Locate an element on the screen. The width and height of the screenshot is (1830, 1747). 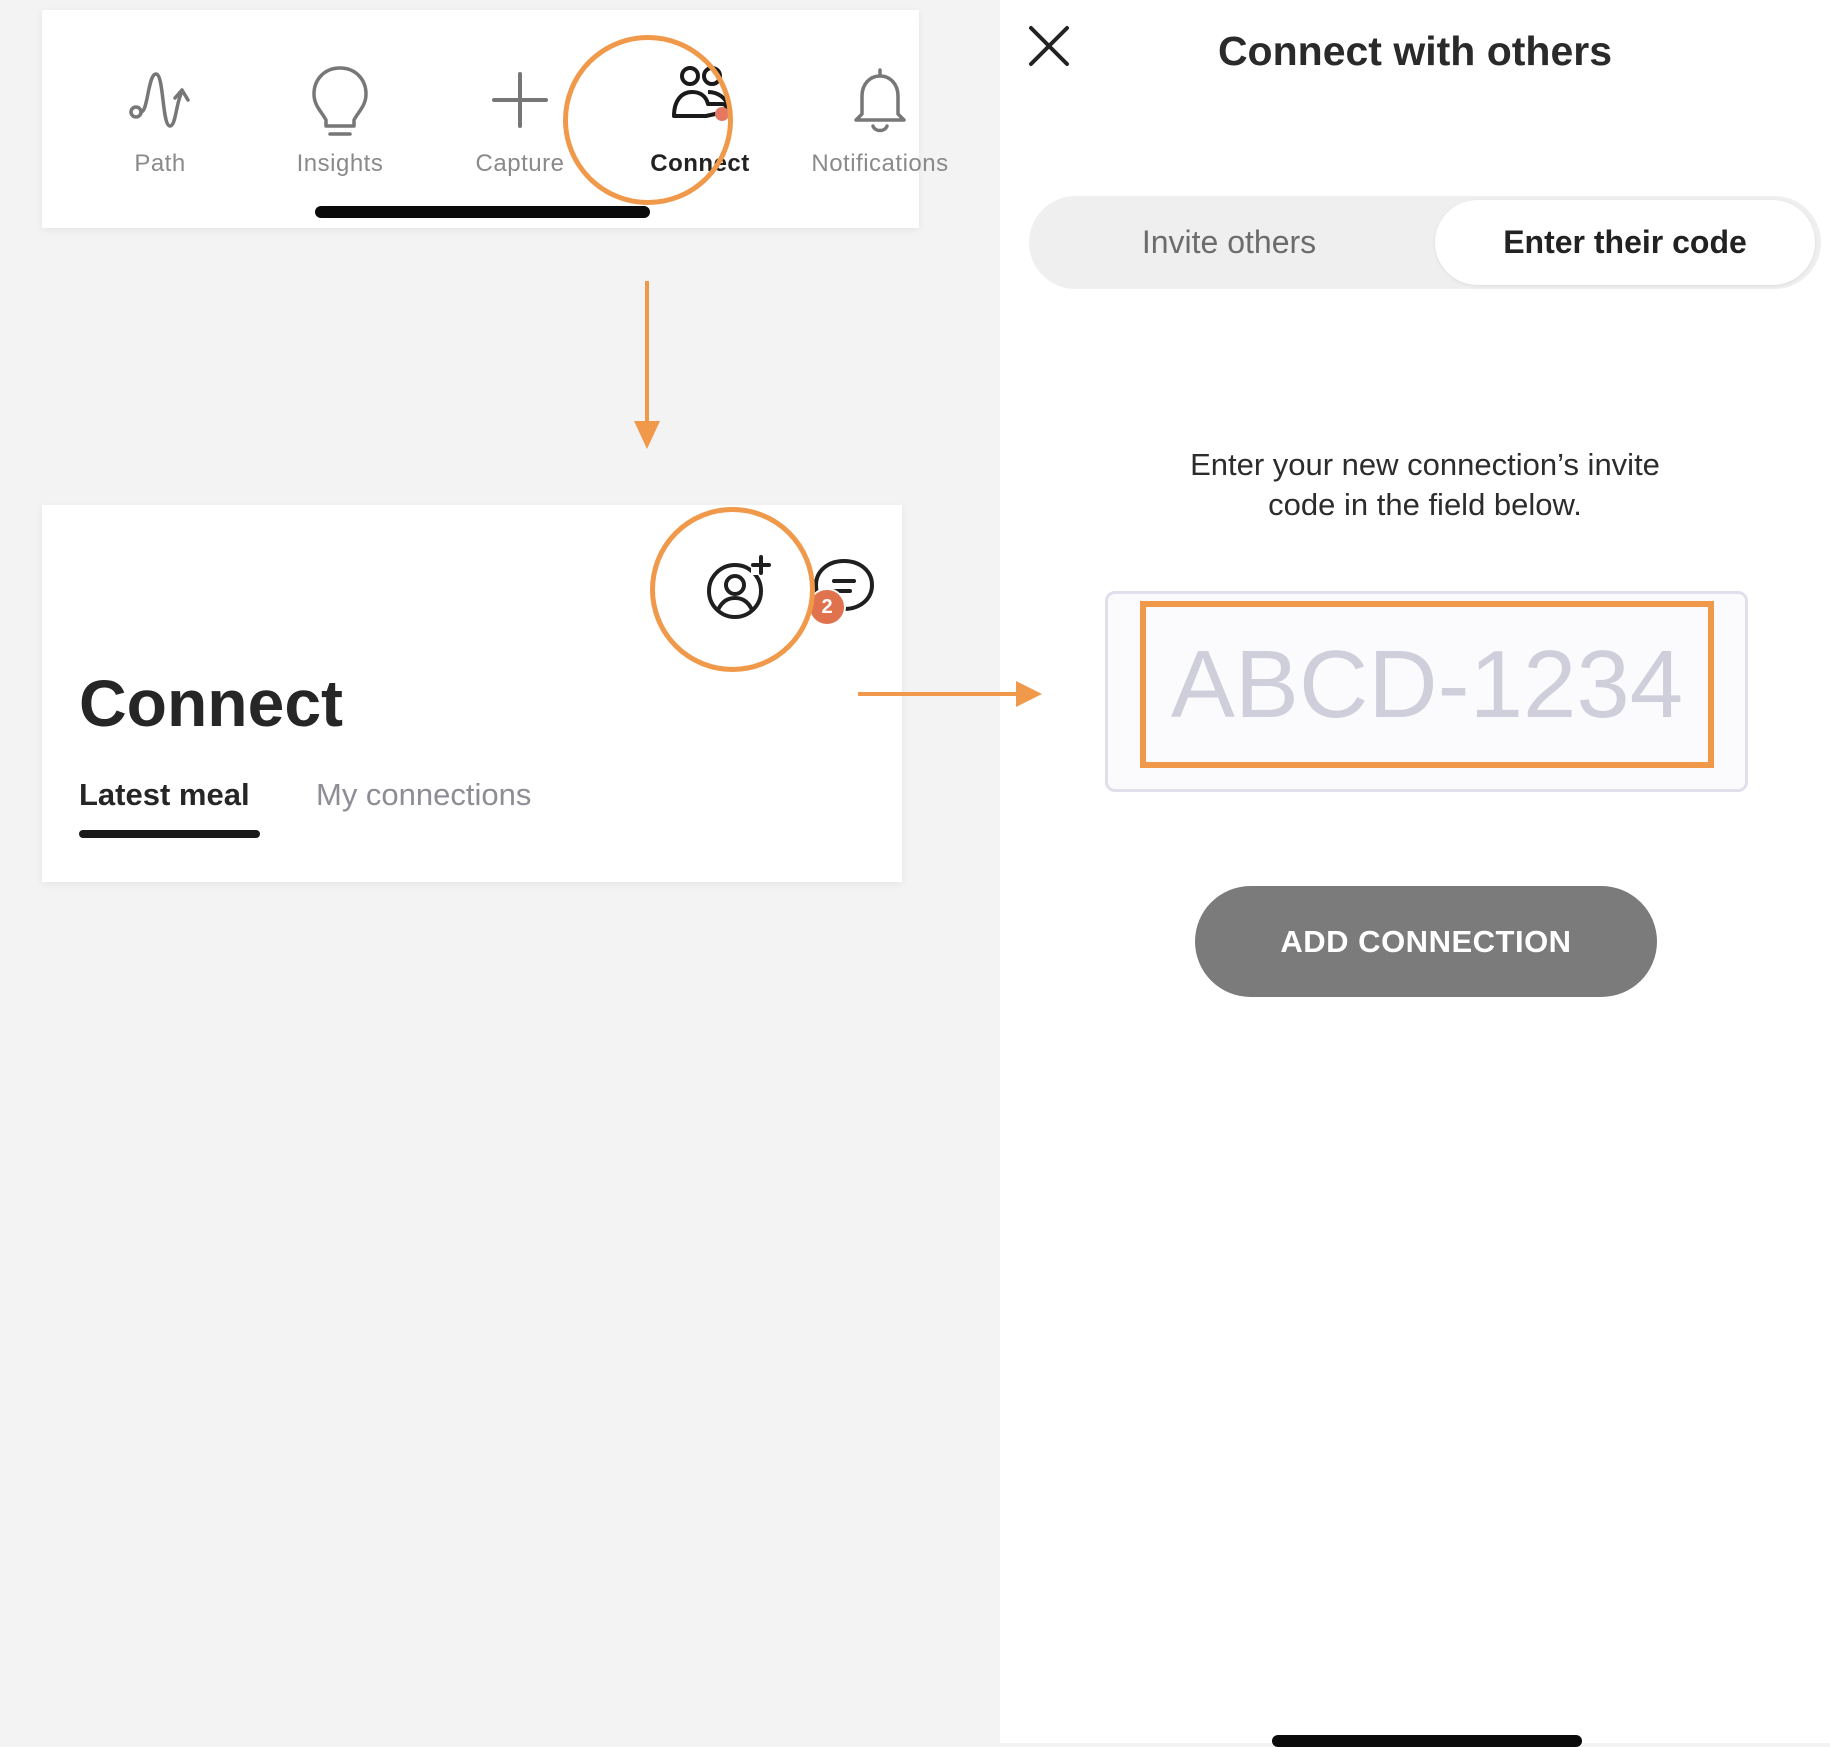
invite-code-input is located at coordinates (1427, 684).